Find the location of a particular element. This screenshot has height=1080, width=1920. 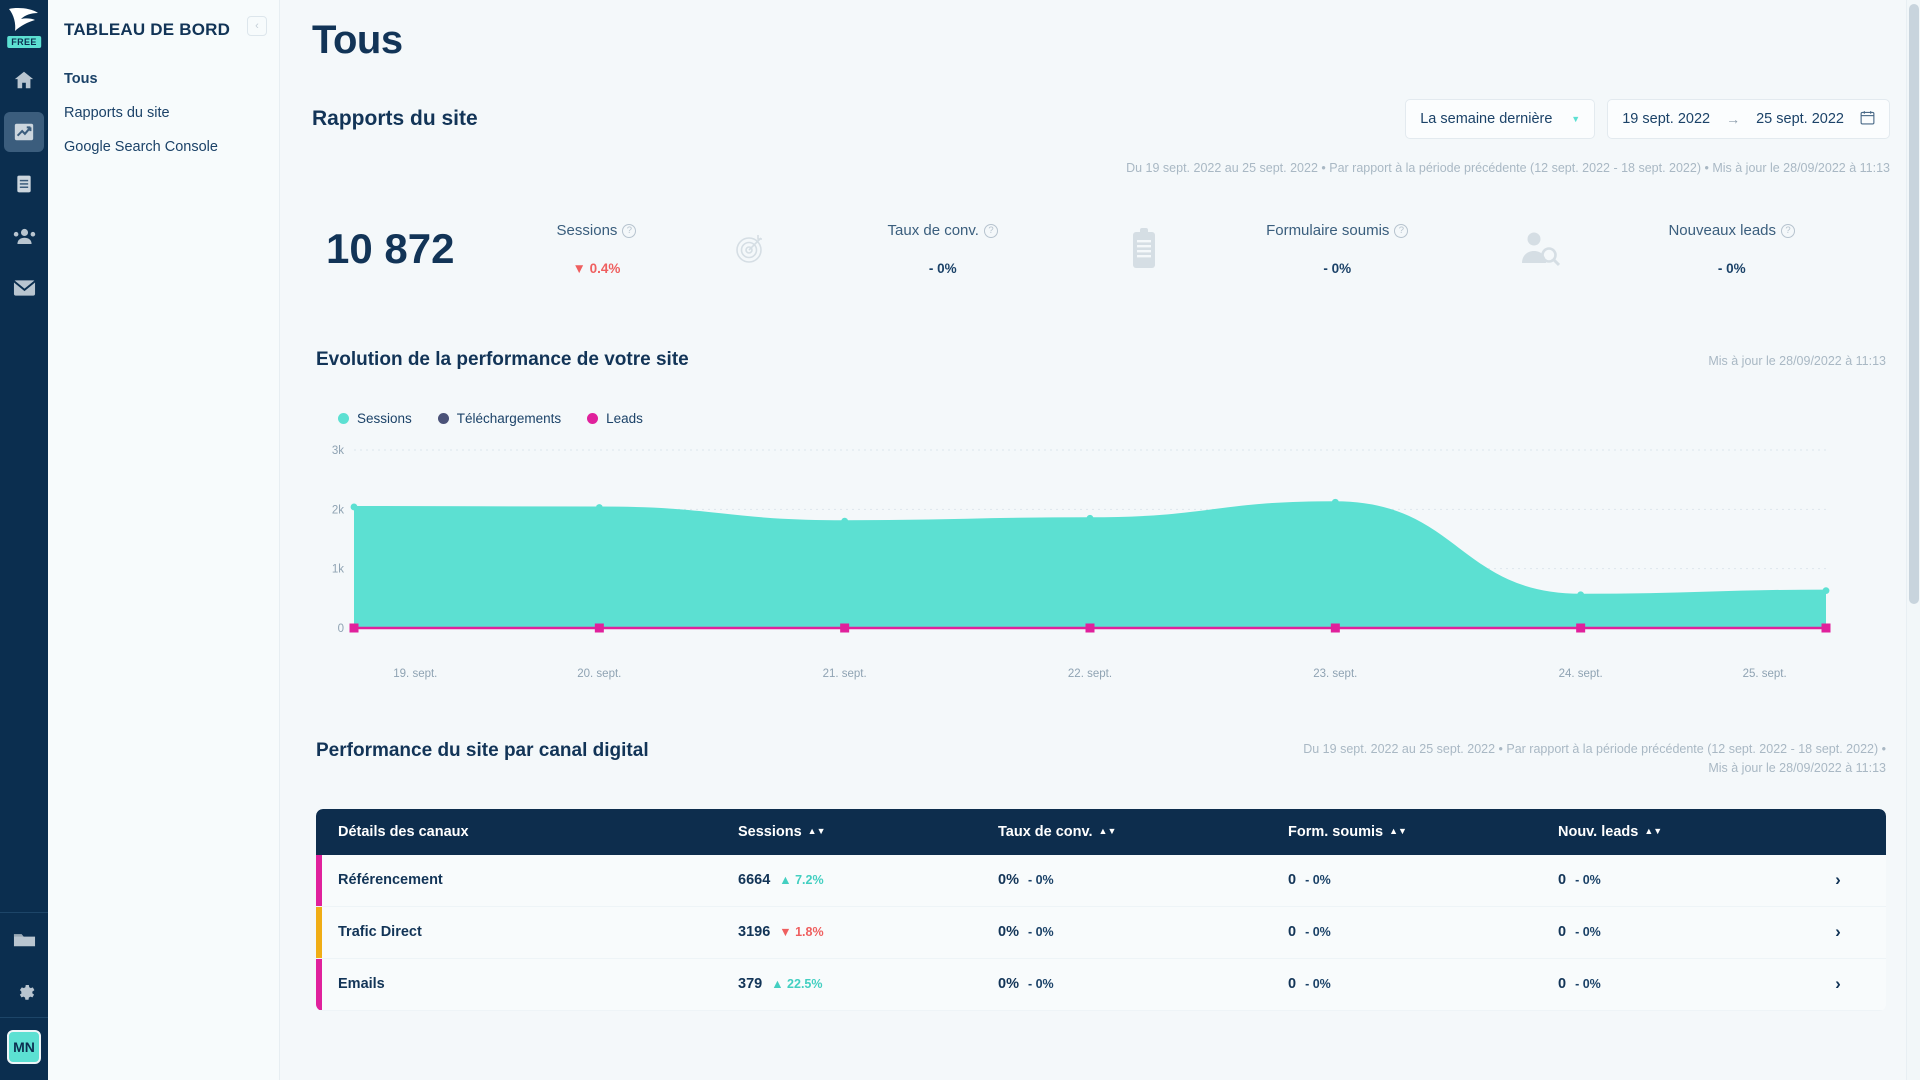

legend-label-telechargements: Téléchargements is located at coordinates (509, 418).